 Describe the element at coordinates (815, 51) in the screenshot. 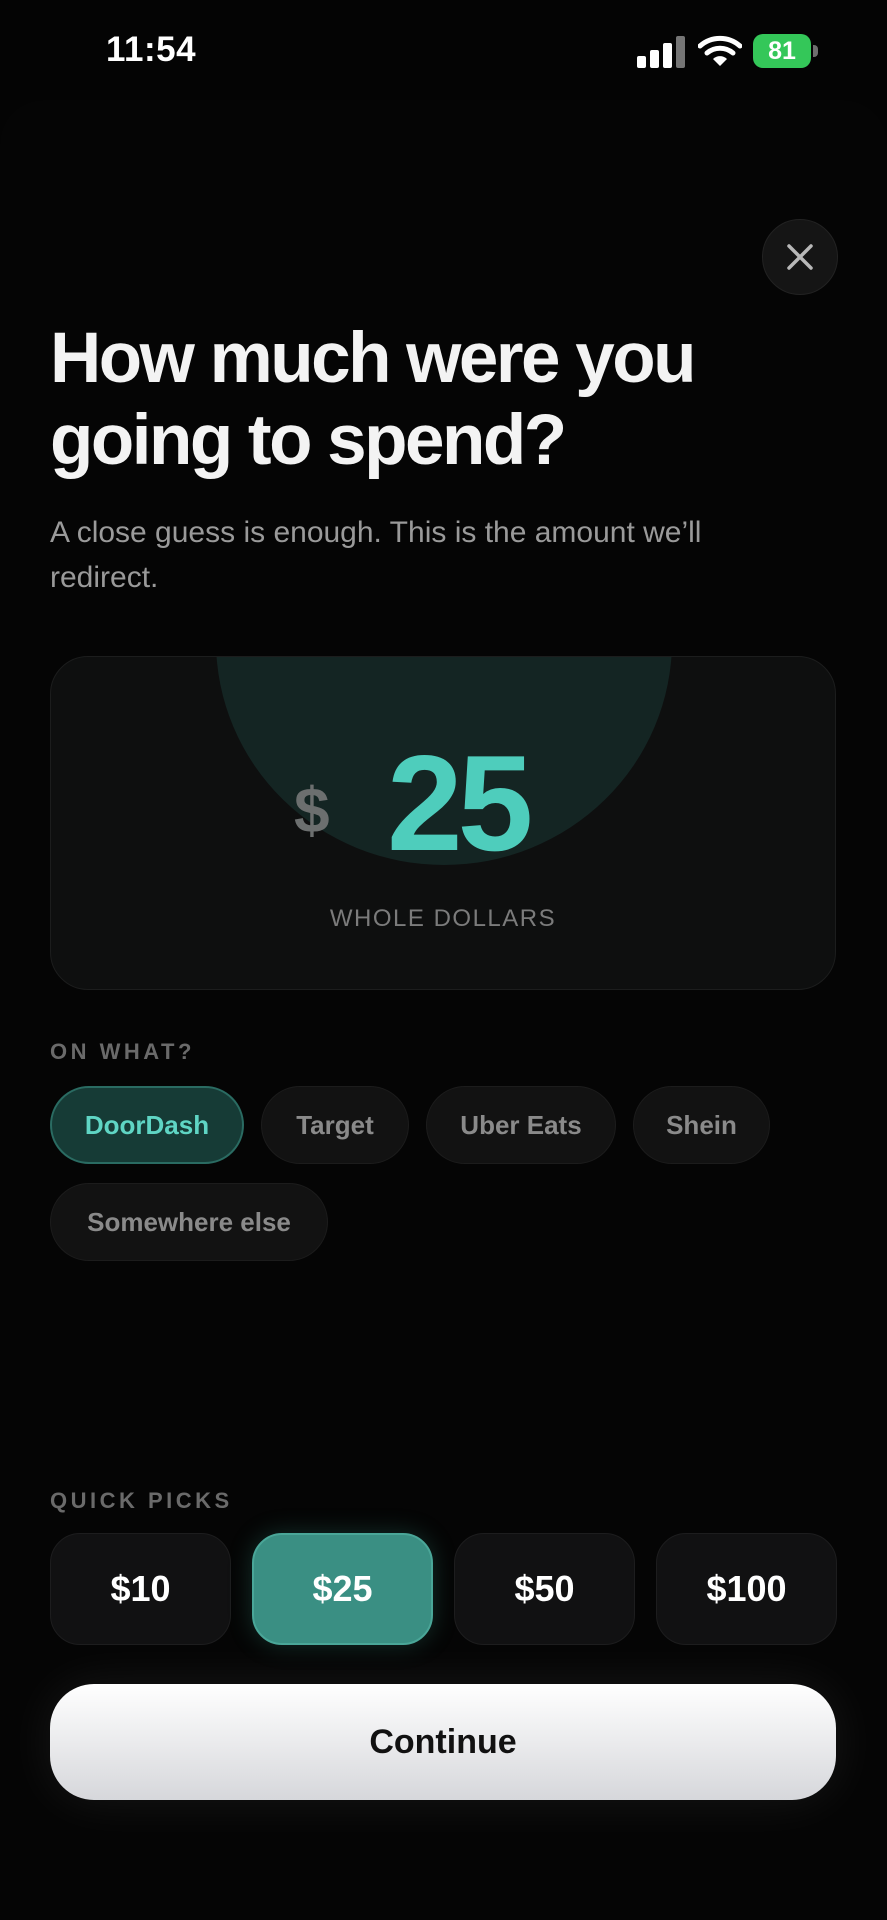

I see `battery-cap` at that location.